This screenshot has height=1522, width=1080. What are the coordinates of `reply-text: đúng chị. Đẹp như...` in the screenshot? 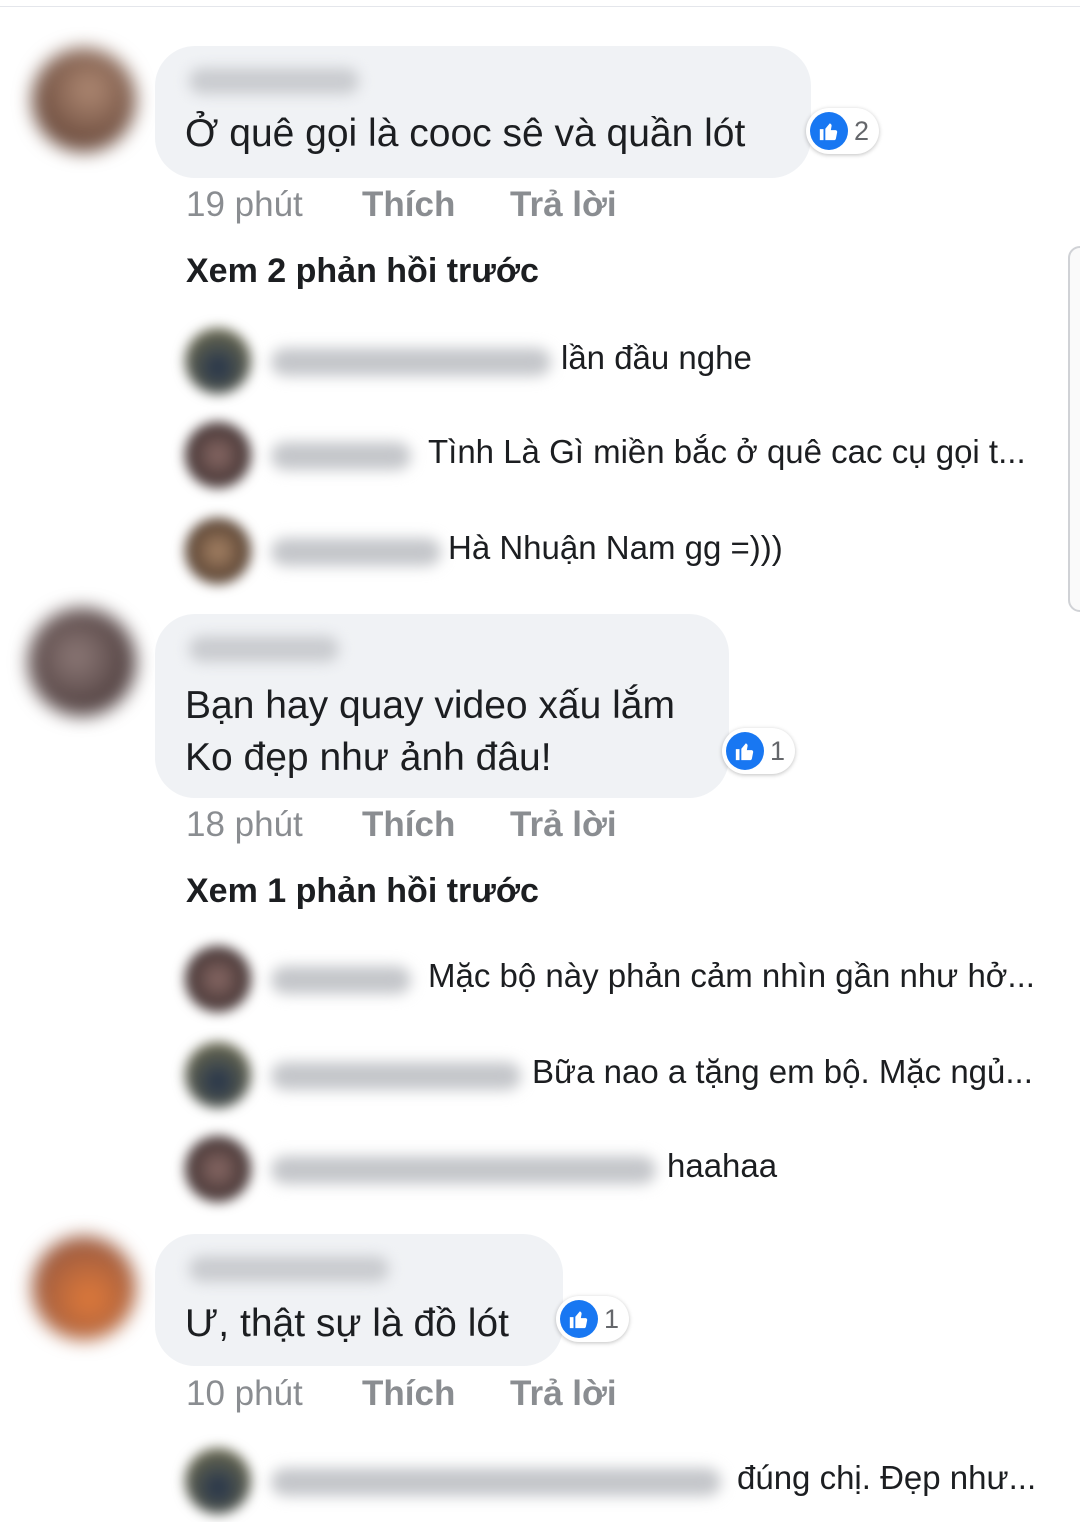 It's located at (887, 1477).